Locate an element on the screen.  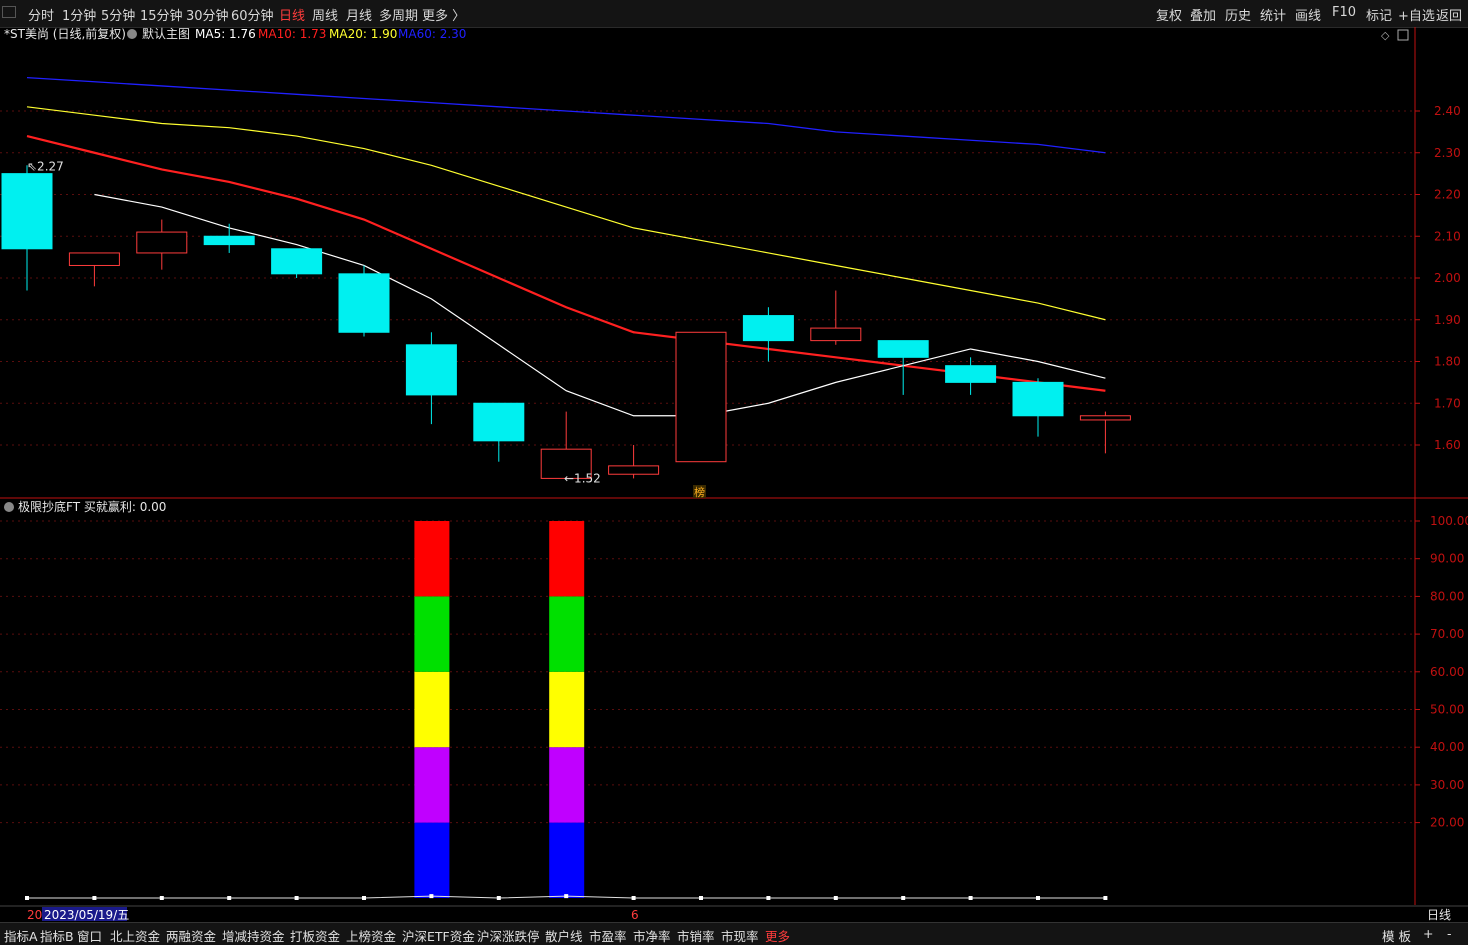
ind-tick-label-5: 50.00 is located at coordinates (1447, 710).